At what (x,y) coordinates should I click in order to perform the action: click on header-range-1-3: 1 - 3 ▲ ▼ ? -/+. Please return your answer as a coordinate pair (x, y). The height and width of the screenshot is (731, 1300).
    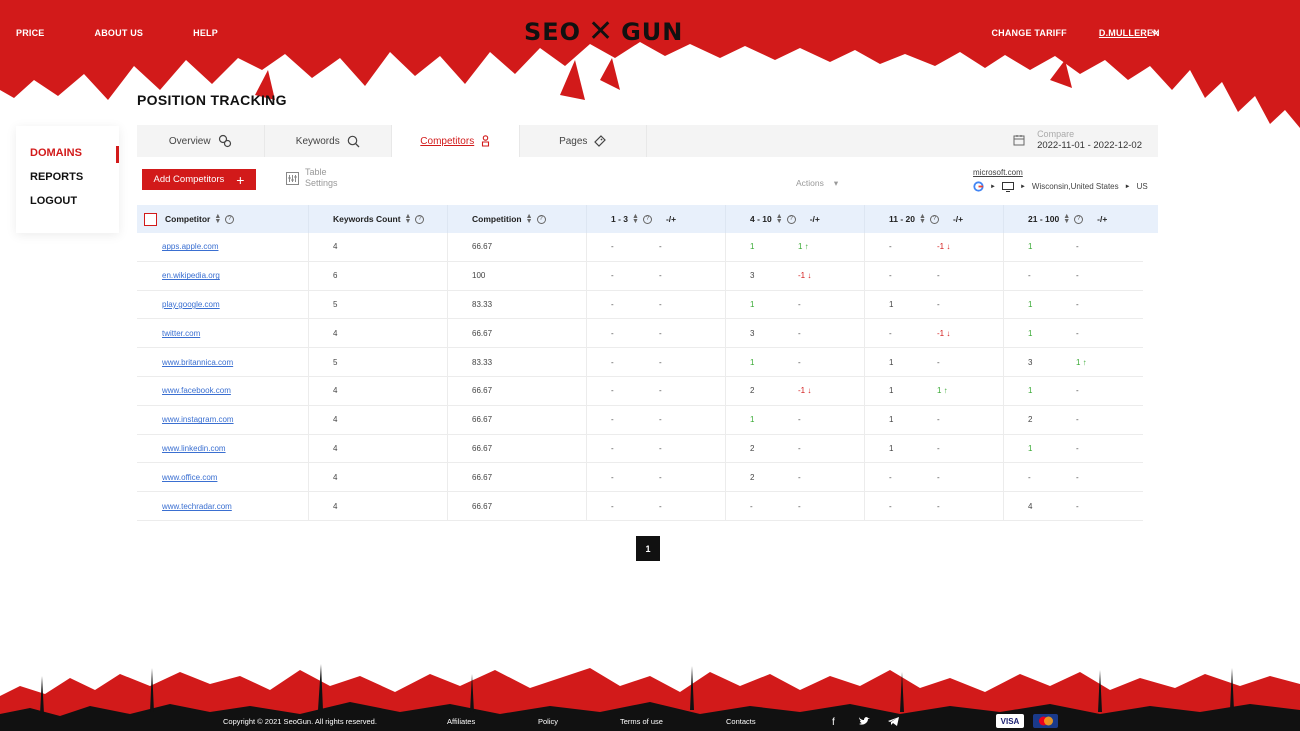
    Looking at the image, I should click on (656, 219).